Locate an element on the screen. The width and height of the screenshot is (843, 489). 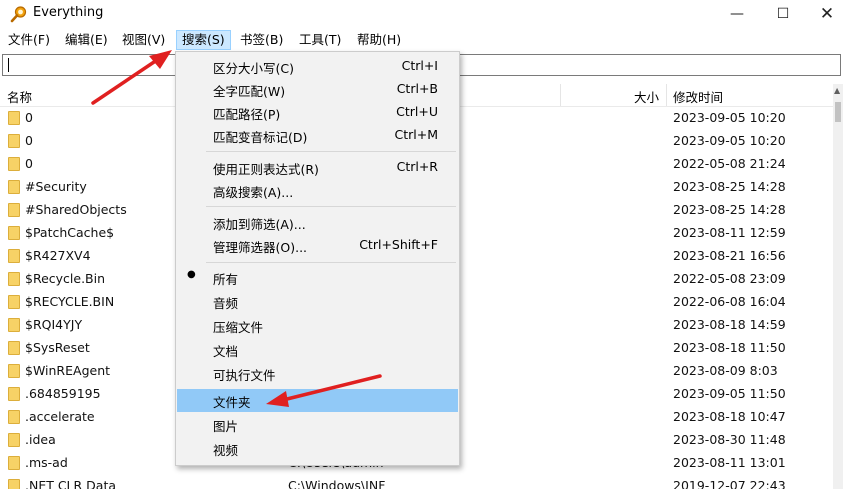
menu-item-label: 使用正则表达式(R) is located at coordinates (266, 169).